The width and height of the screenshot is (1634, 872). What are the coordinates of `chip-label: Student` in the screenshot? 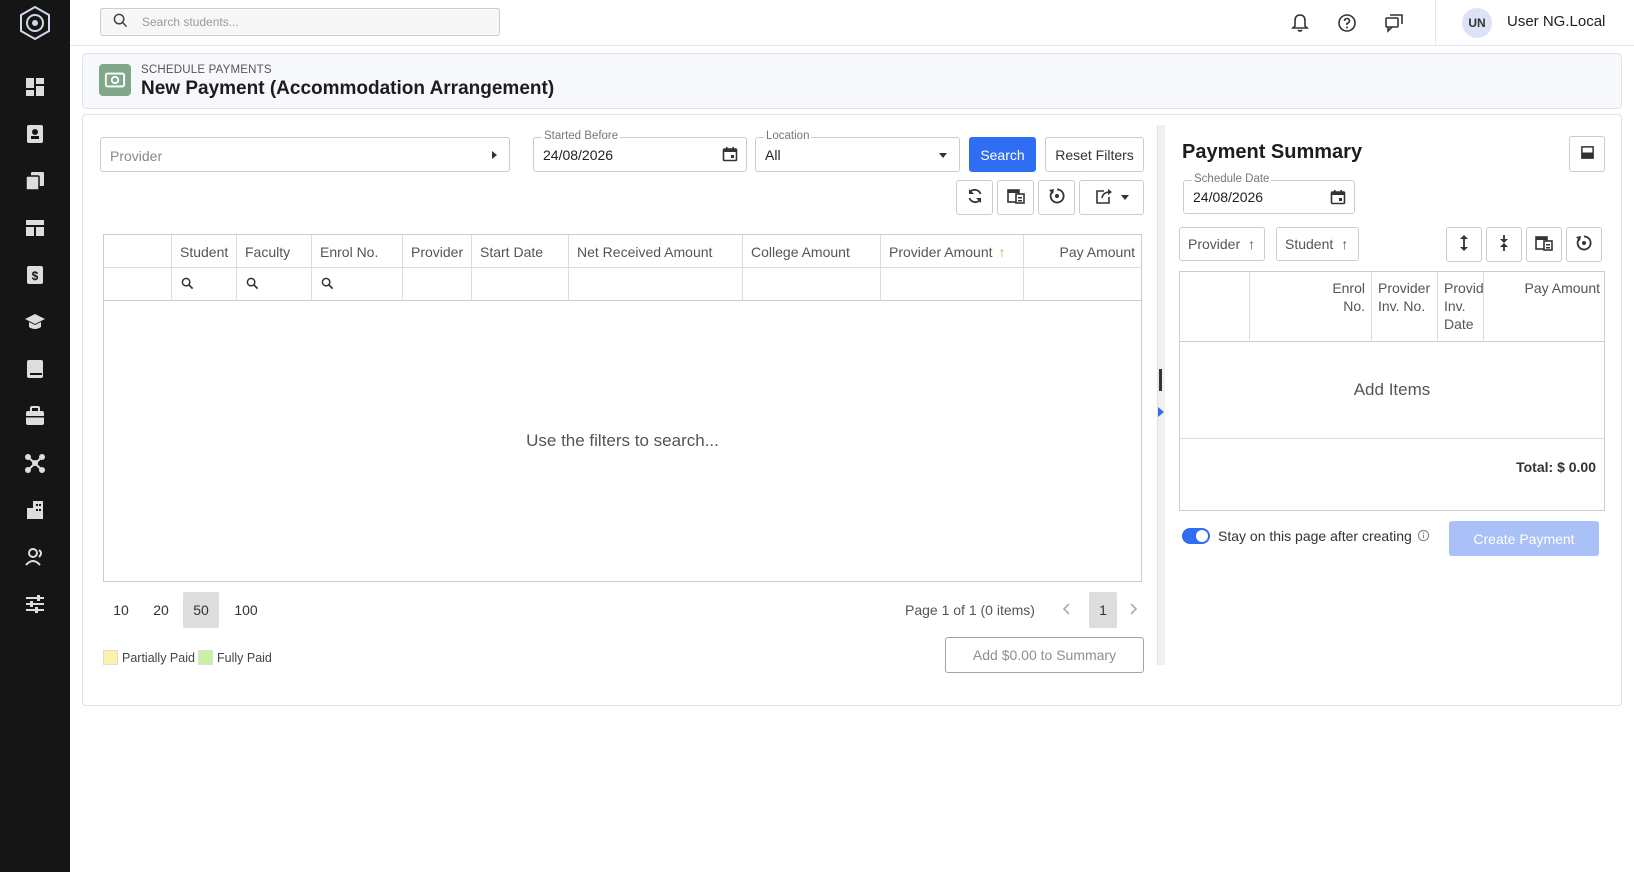 It's located at (1309, 244).